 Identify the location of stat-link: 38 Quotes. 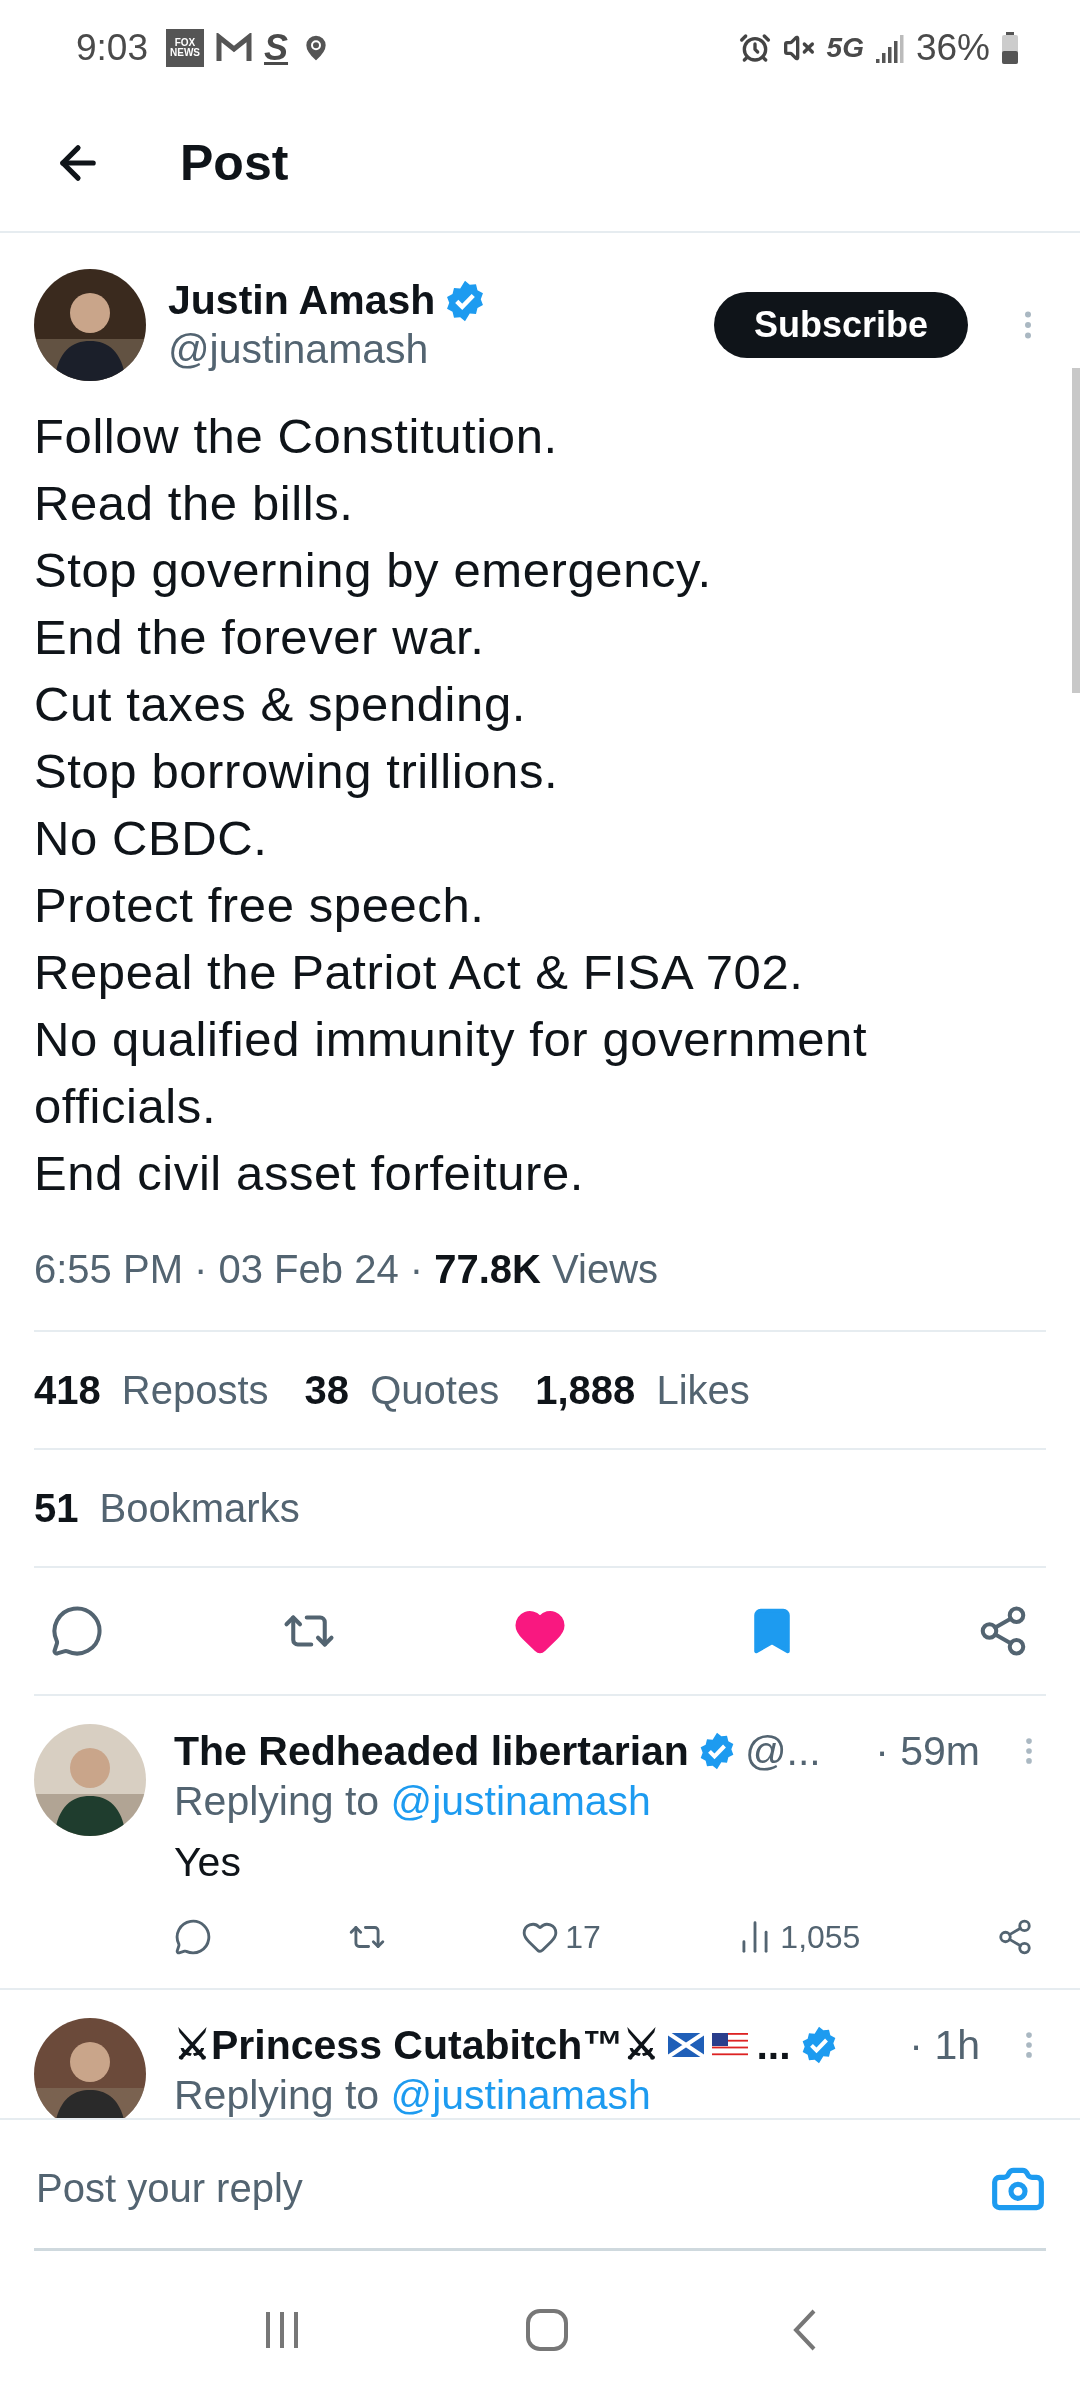
(402, 1390).